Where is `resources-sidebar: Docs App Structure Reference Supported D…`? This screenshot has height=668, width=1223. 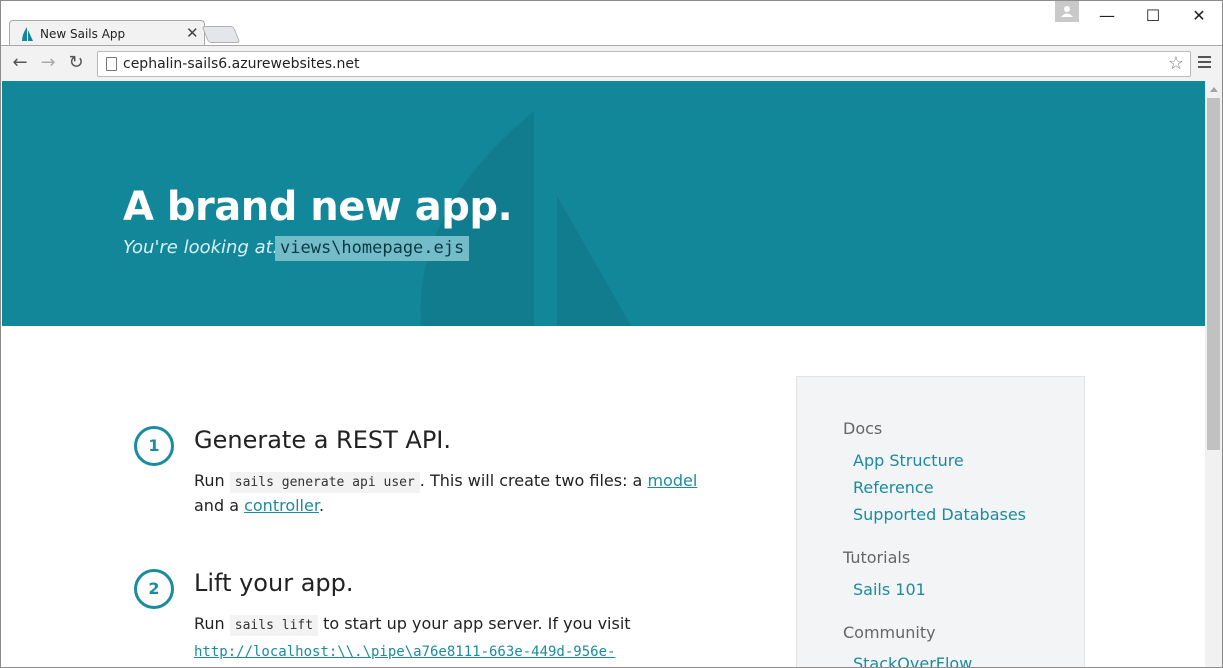 resources-sidebar: Docs App Structure Reference Supported D… is located at coordinates (940, 521).